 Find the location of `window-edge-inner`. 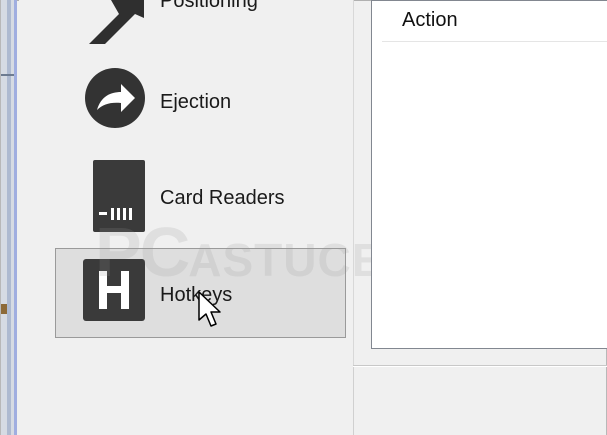

window-edge-inner is located at coordinates (9, 217).